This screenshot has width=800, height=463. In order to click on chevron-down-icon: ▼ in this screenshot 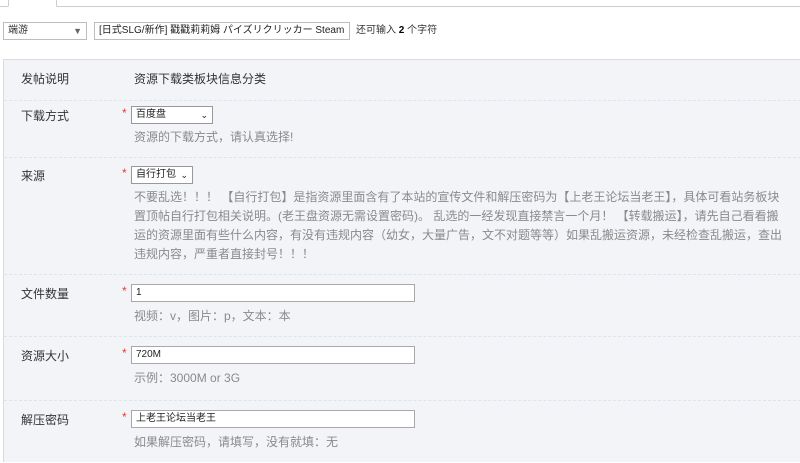, I will do `click(77, 31)`.